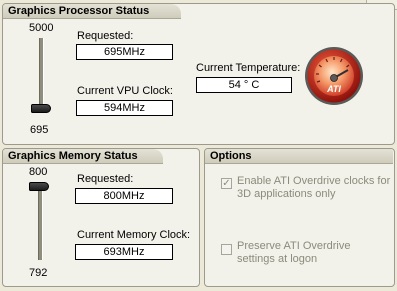  Describe the element at coordinates (41, 108) in the screenshot. I see `gpu-clock-slider-thumb` at that location.